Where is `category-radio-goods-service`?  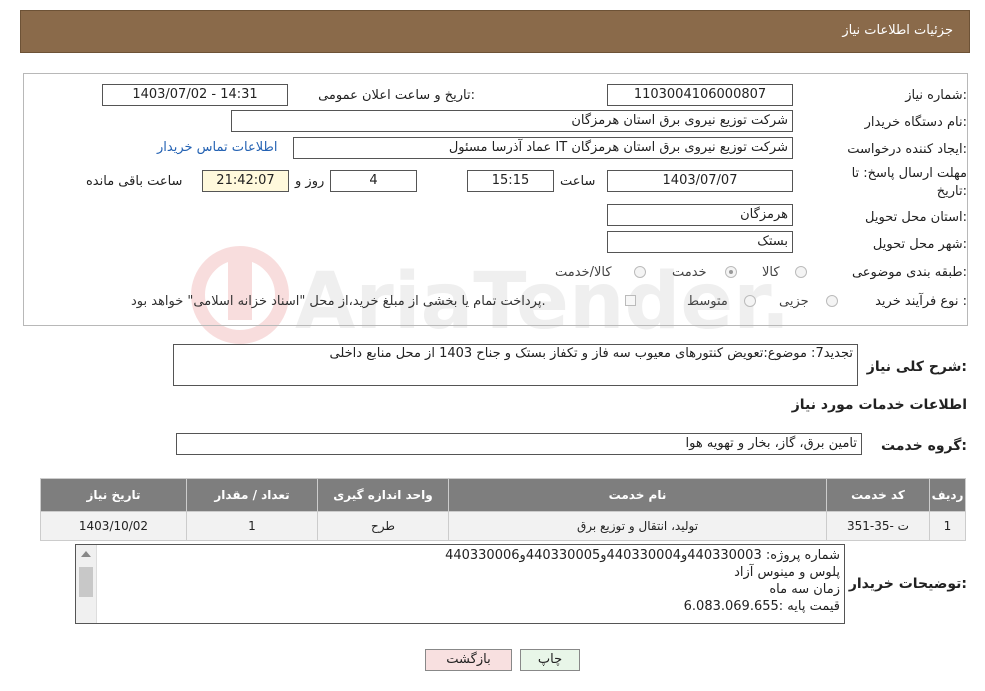
category-radio-goods-service is located at coordinates (640, 272).